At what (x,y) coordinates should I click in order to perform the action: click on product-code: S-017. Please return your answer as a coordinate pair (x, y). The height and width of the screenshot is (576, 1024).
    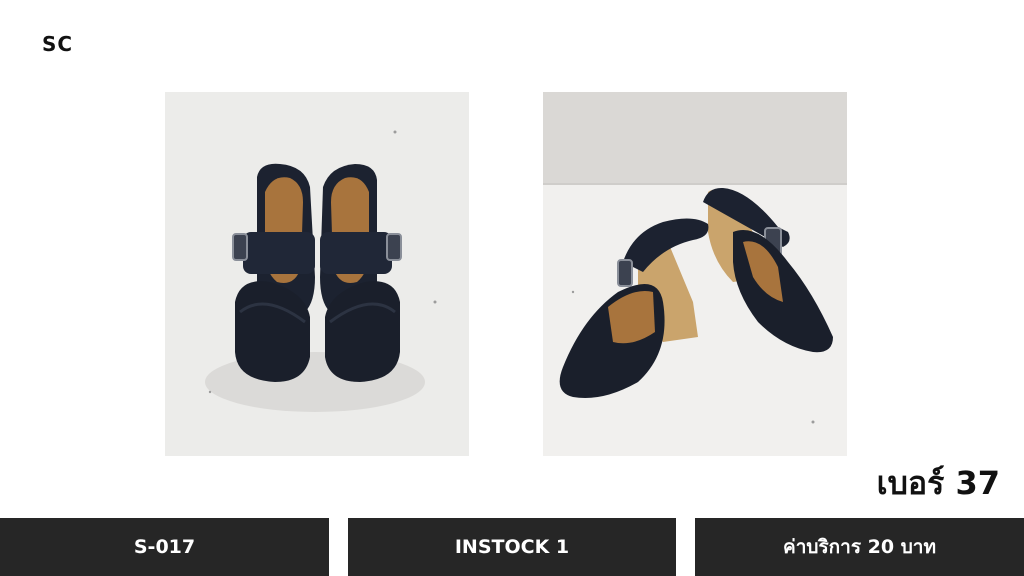
    Looking at the image, I should click on (164, 547).